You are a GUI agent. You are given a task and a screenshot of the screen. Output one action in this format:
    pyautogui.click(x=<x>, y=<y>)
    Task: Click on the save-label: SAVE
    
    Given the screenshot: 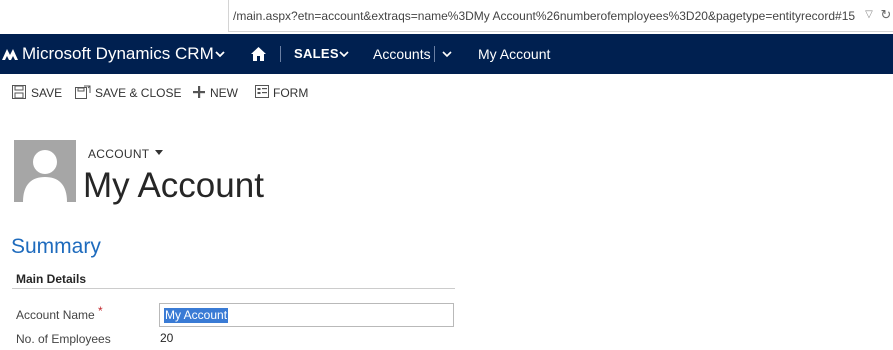 What is the action you would take?
    pyautogui.click(x=47, y=93)
    